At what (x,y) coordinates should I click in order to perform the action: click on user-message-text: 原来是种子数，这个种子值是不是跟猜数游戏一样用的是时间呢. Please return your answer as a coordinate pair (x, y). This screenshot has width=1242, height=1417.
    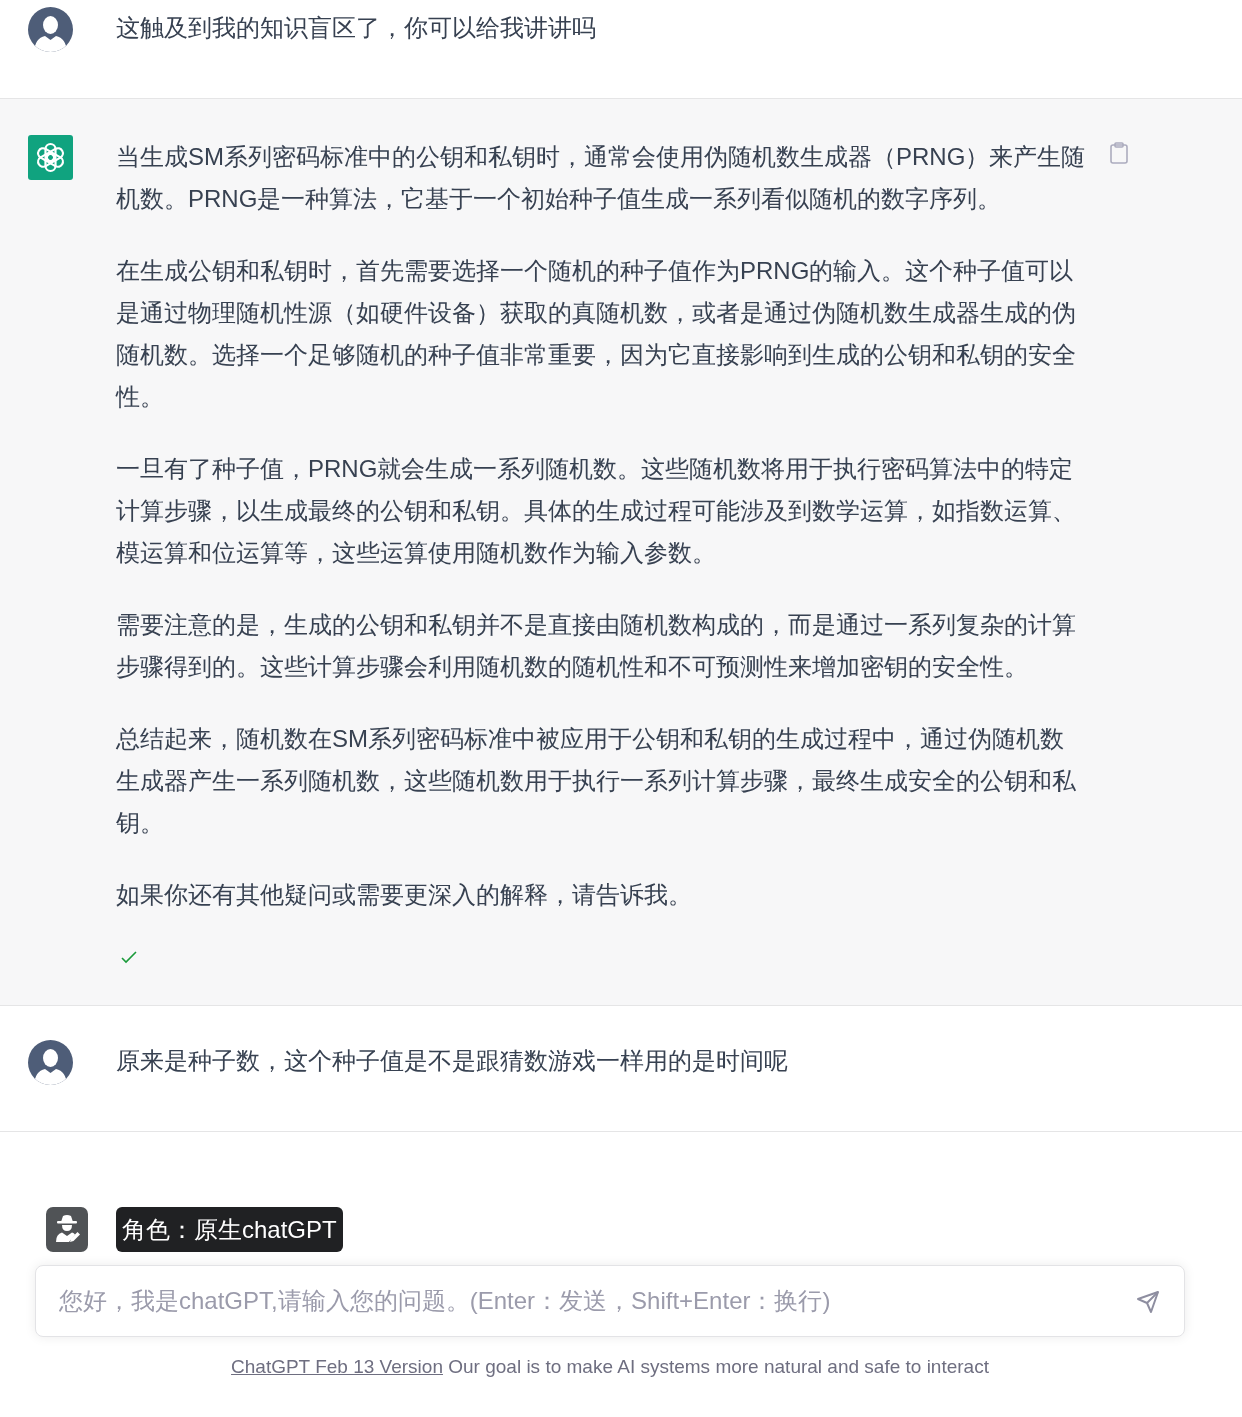
    Looking at the image, I should click on (452, 1061).